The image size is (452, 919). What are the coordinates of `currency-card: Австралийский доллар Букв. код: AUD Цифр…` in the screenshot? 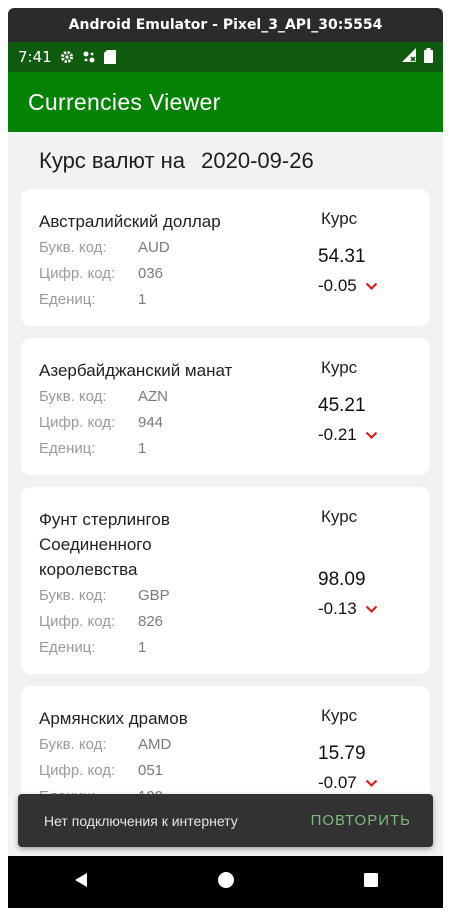 It's located at (225, 257).